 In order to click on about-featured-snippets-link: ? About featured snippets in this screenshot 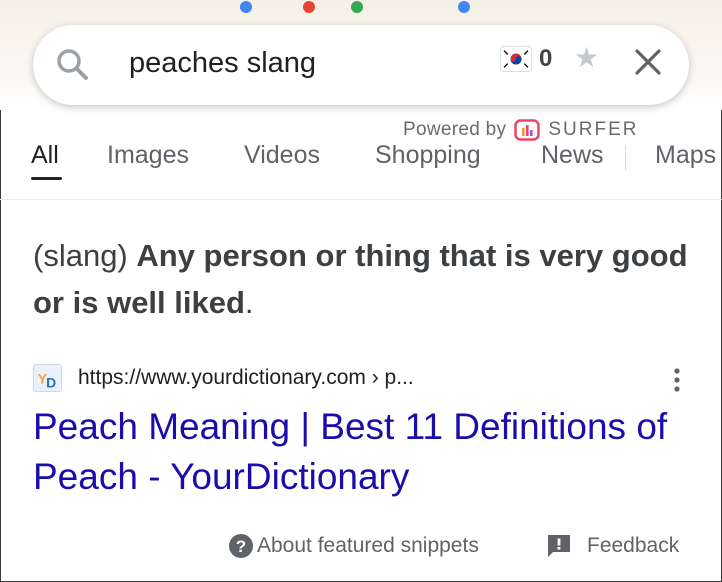, I will do `click(353, 546)`.